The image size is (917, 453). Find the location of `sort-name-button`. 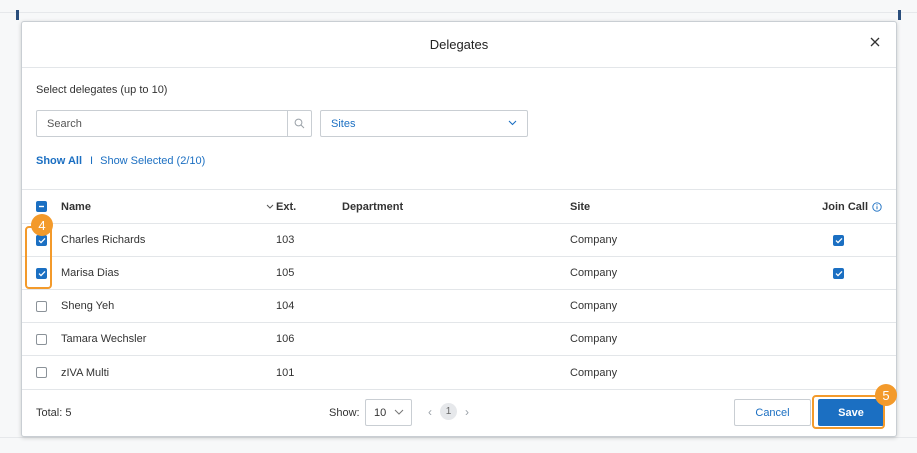

sort-name-button is located at coordinates (270, 206).